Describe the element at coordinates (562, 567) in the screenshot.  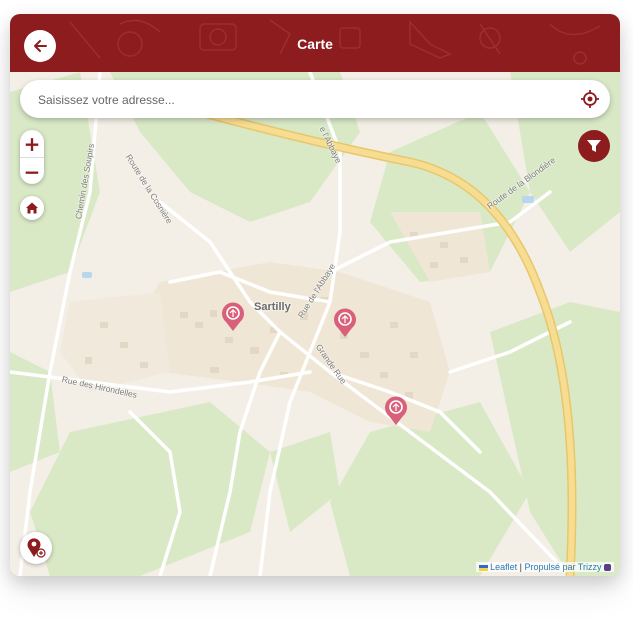
I see `trizzy-link: Propulsé par Trizzy` at that location.